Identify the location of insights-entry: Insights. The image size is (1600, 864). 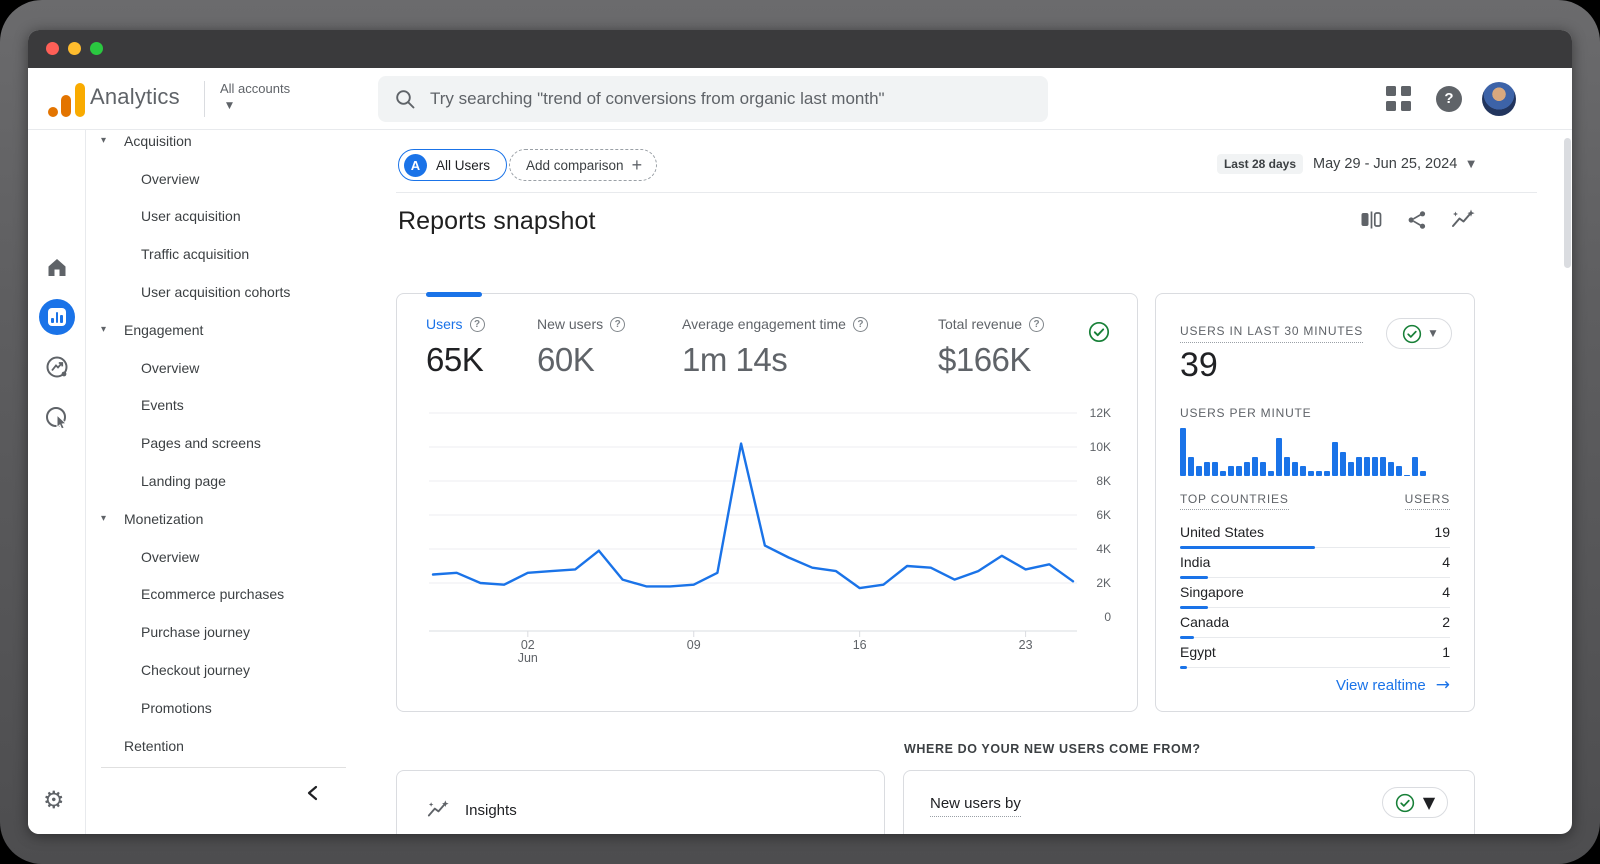
(472, 810).